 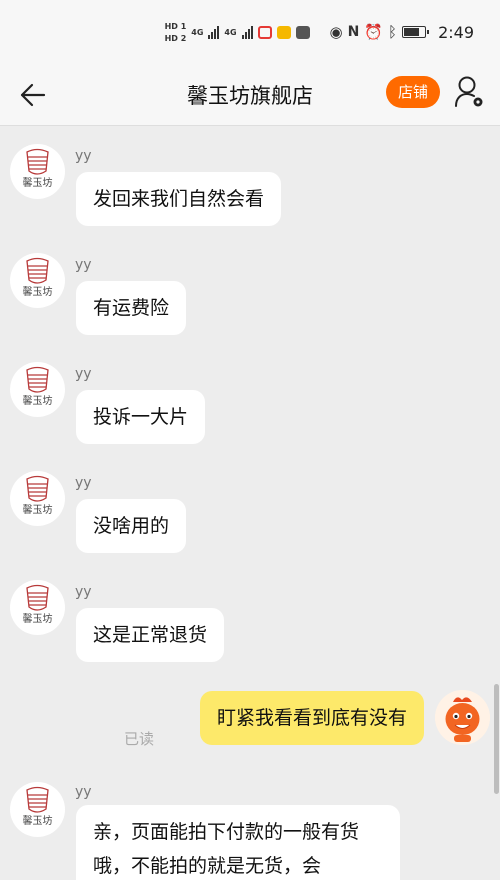 I want to click on mail-notification-icon, so click(x=283, y=32).